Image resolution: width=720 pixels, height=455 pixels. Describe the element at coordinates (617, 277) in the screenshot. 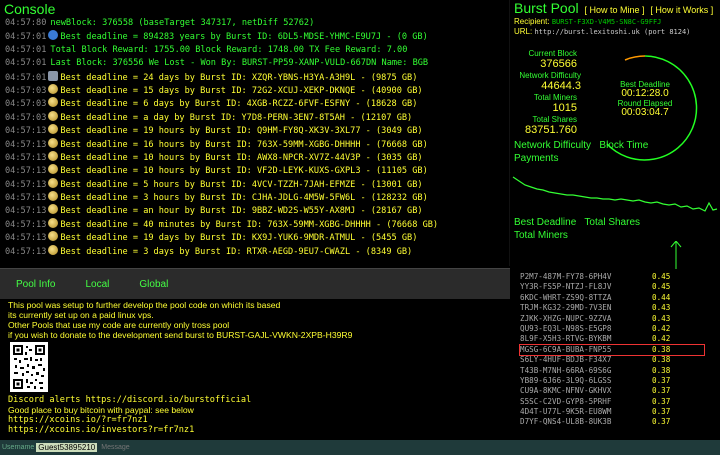

I see `miner-row: P2M7-487M-FY78-6PH4V 0.45` at that location.